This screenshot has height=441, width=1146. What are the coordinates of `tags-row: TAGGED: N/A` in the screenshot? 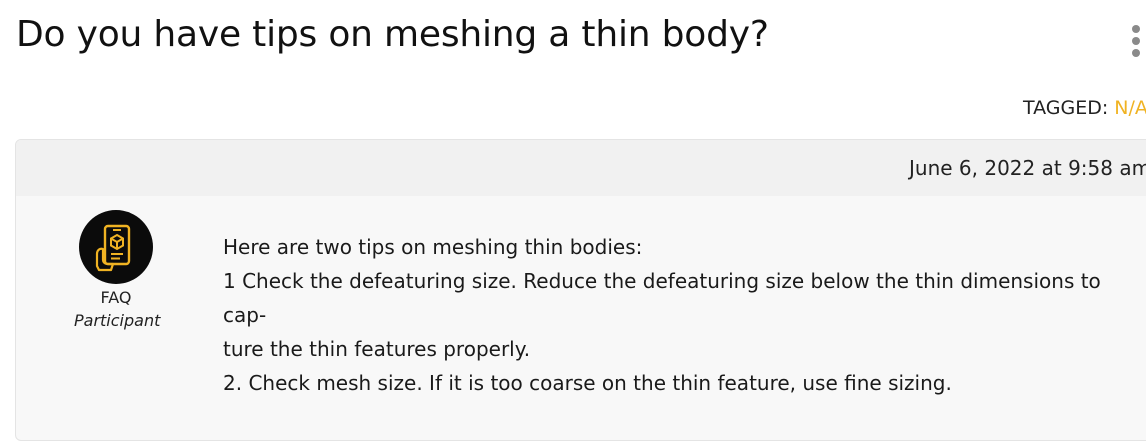 It's located at (1084, 108).